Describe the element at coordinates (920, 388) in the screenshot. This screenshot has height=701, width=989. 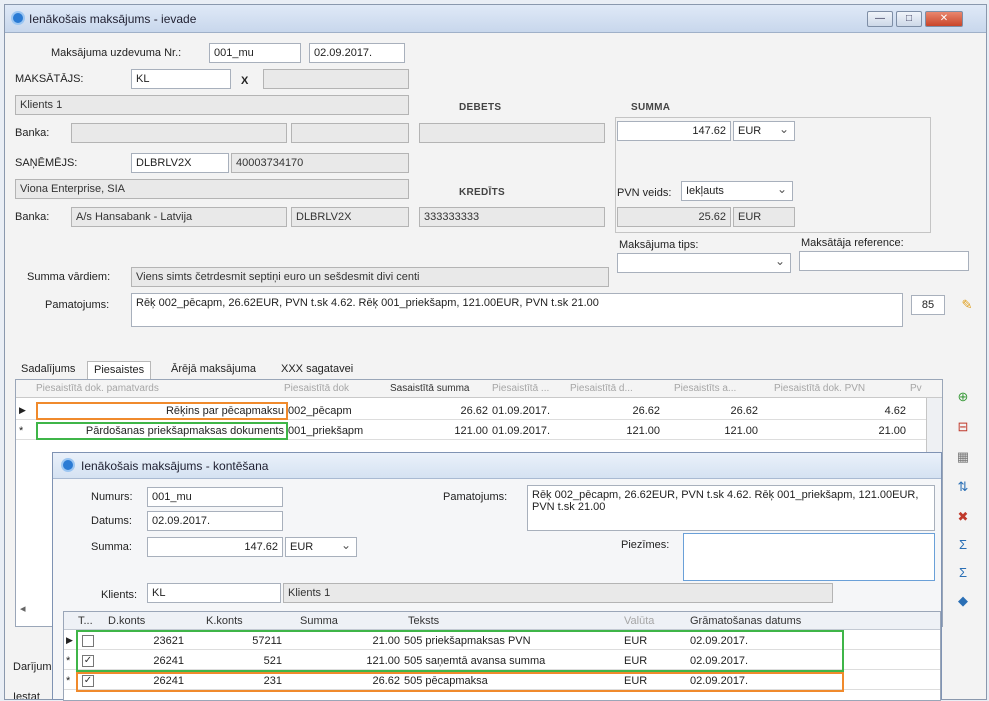
I see `col-pv: Pv` at that location.